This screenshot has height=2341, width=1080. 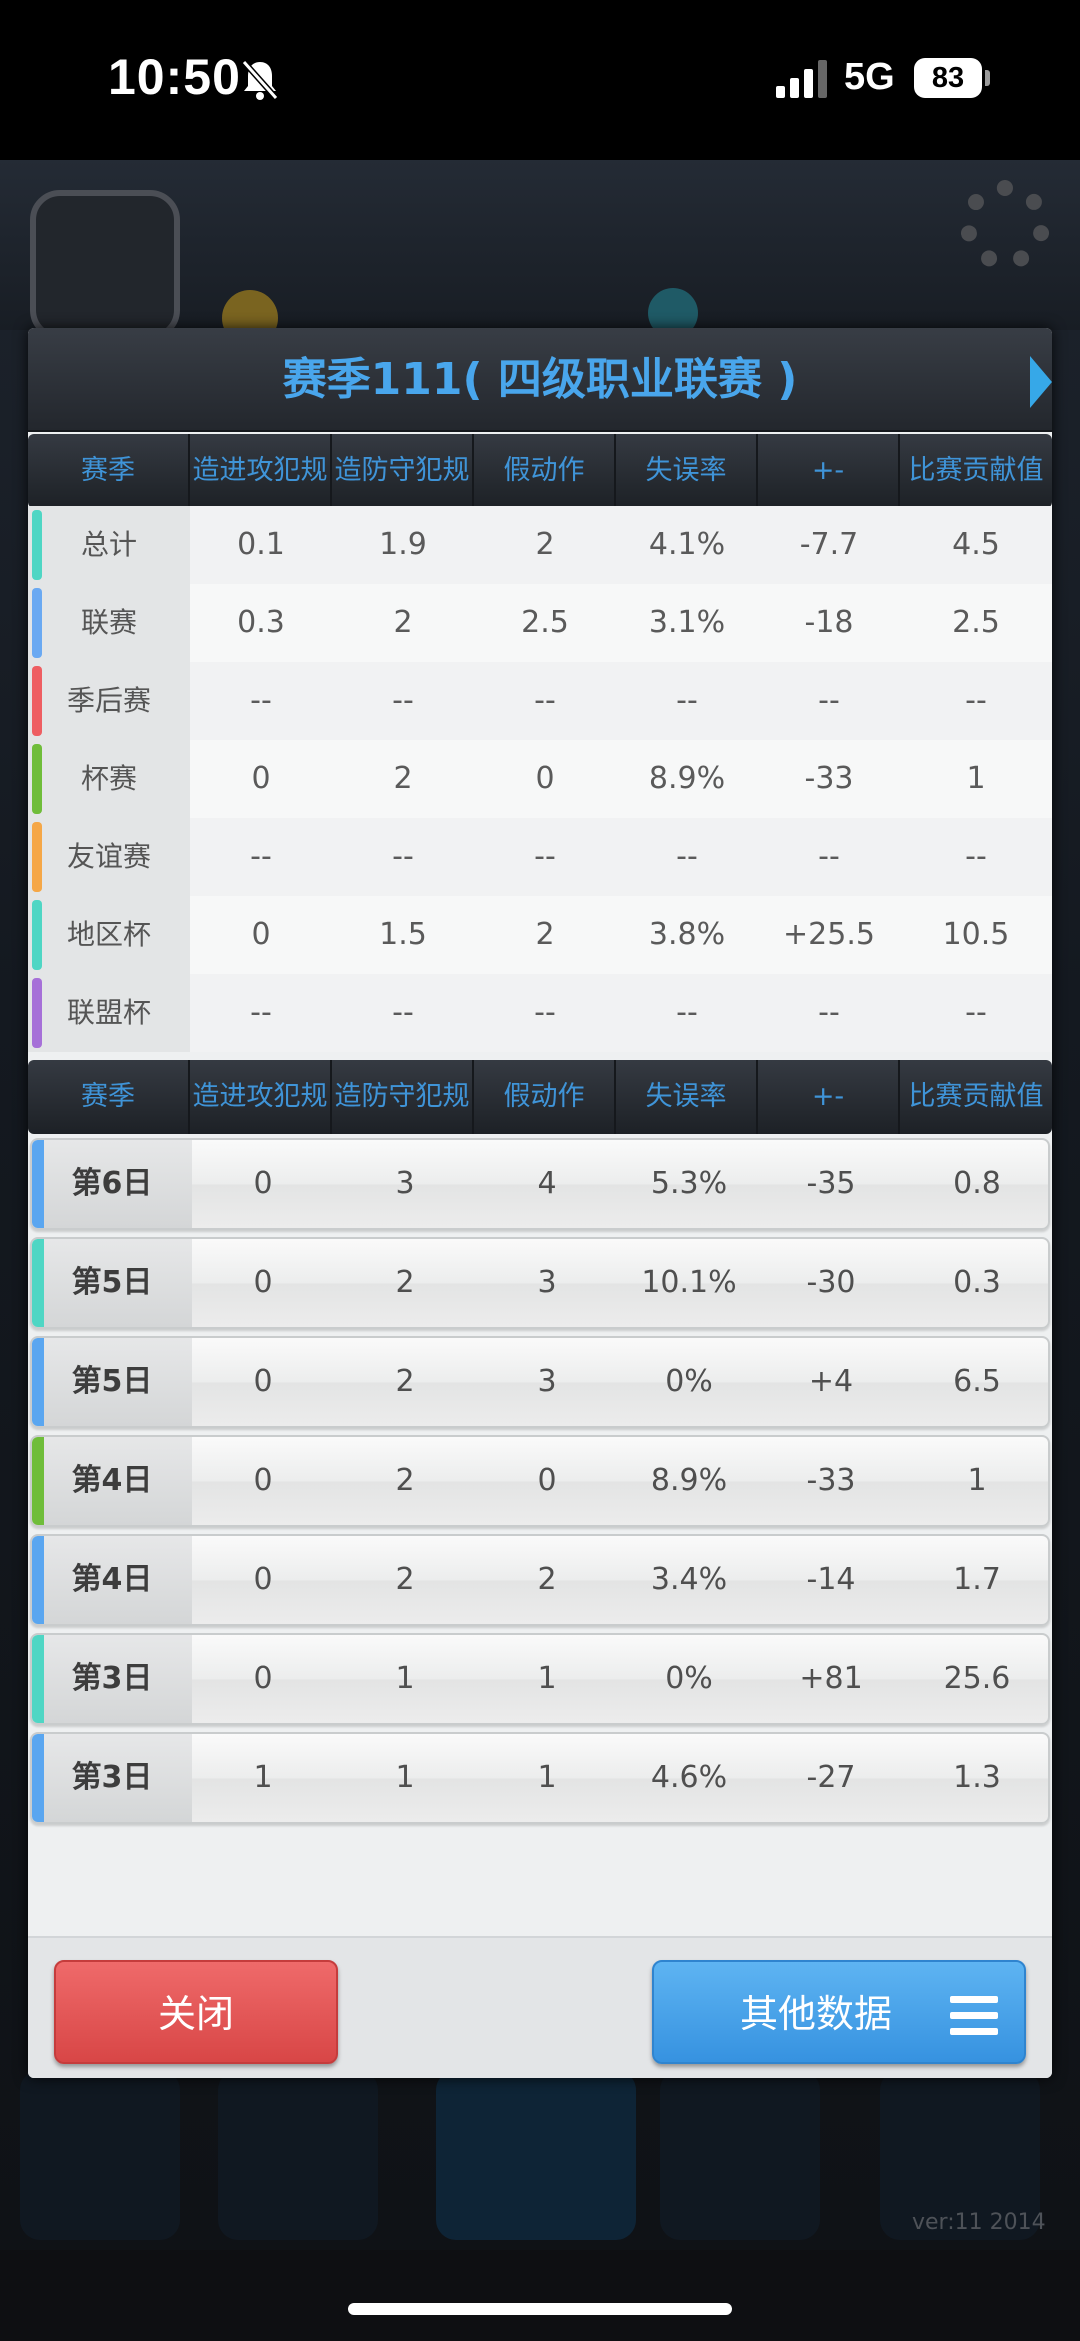 What do you see at coordinates (540, 779) in the screenshot?
I see `totals-row: 杯赛 0 2 0 8.9% -33 1` at bounding box center [540, 779].